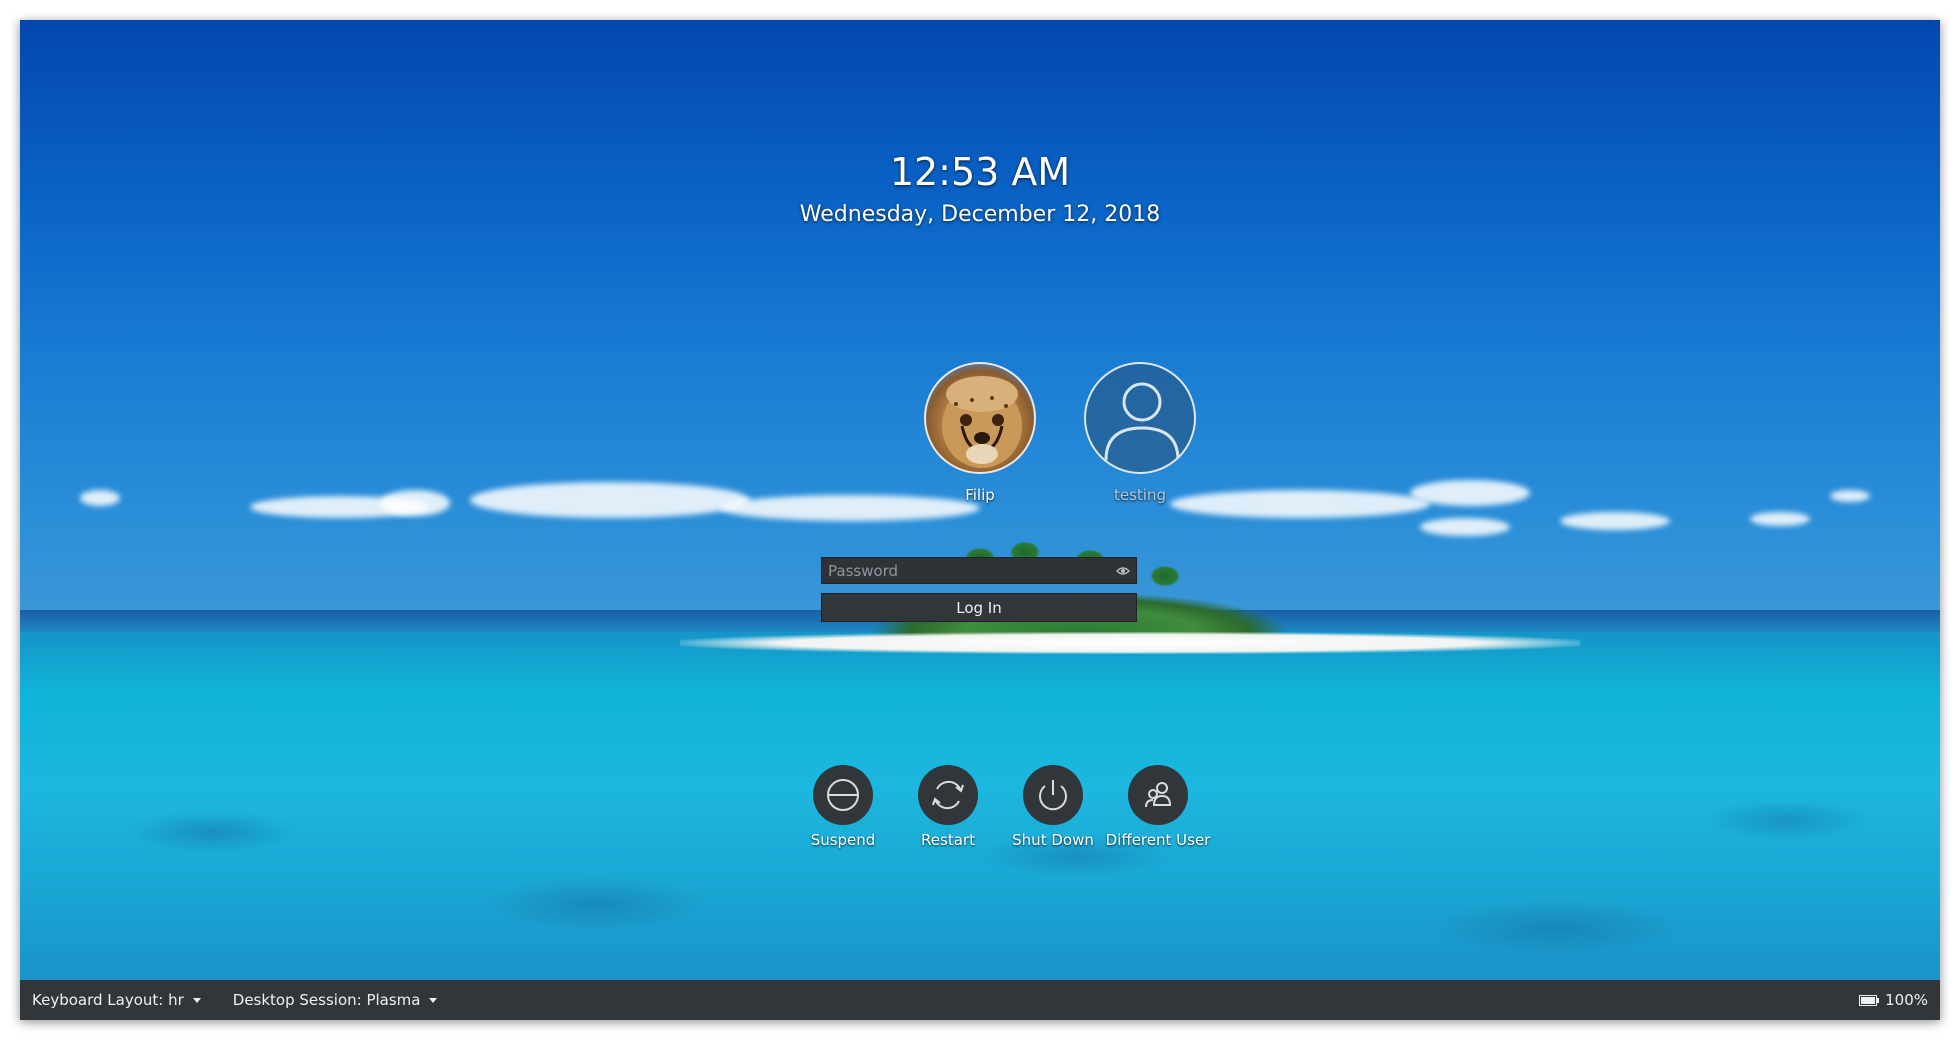 This screenshot has height=1041, width=1960. Describe the element at coordinates (1158, 795) in the screenshot. I see `switch-user-icon` at that location.